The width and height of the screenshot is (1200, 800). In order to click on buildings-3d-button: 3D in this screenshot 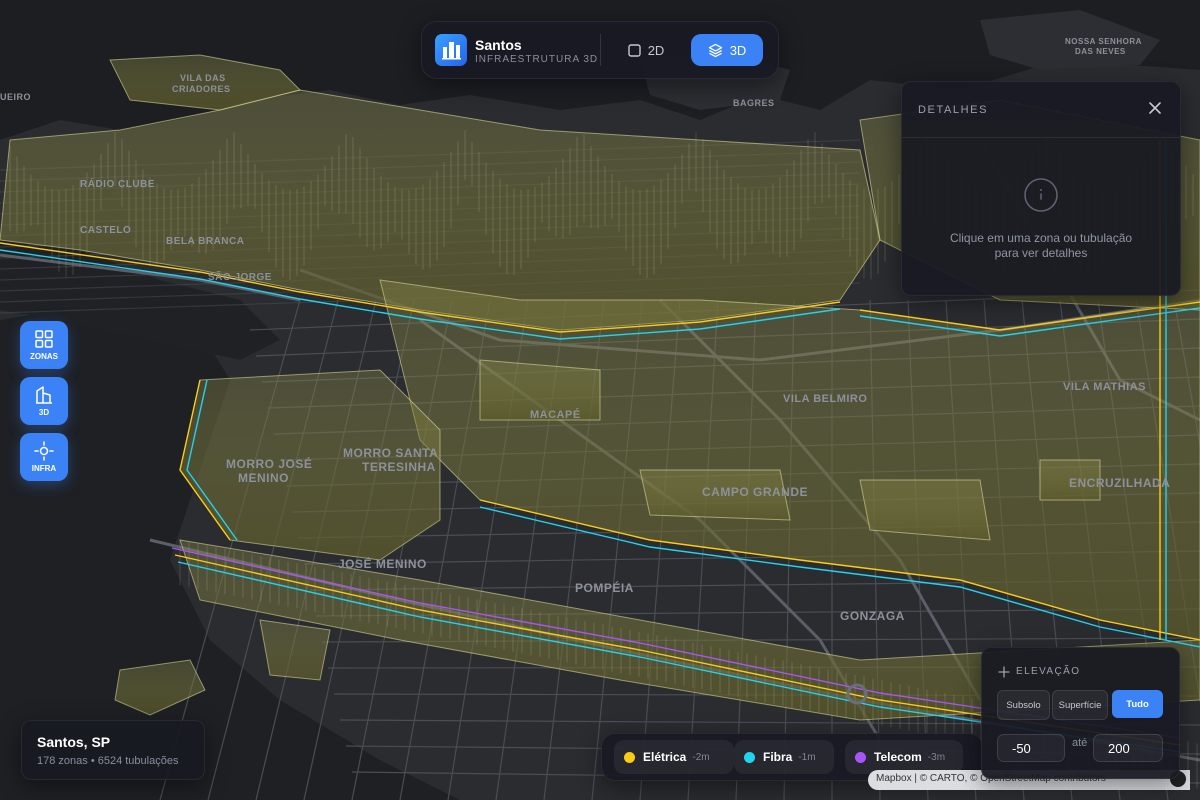, I will do `click(44, 401)`.